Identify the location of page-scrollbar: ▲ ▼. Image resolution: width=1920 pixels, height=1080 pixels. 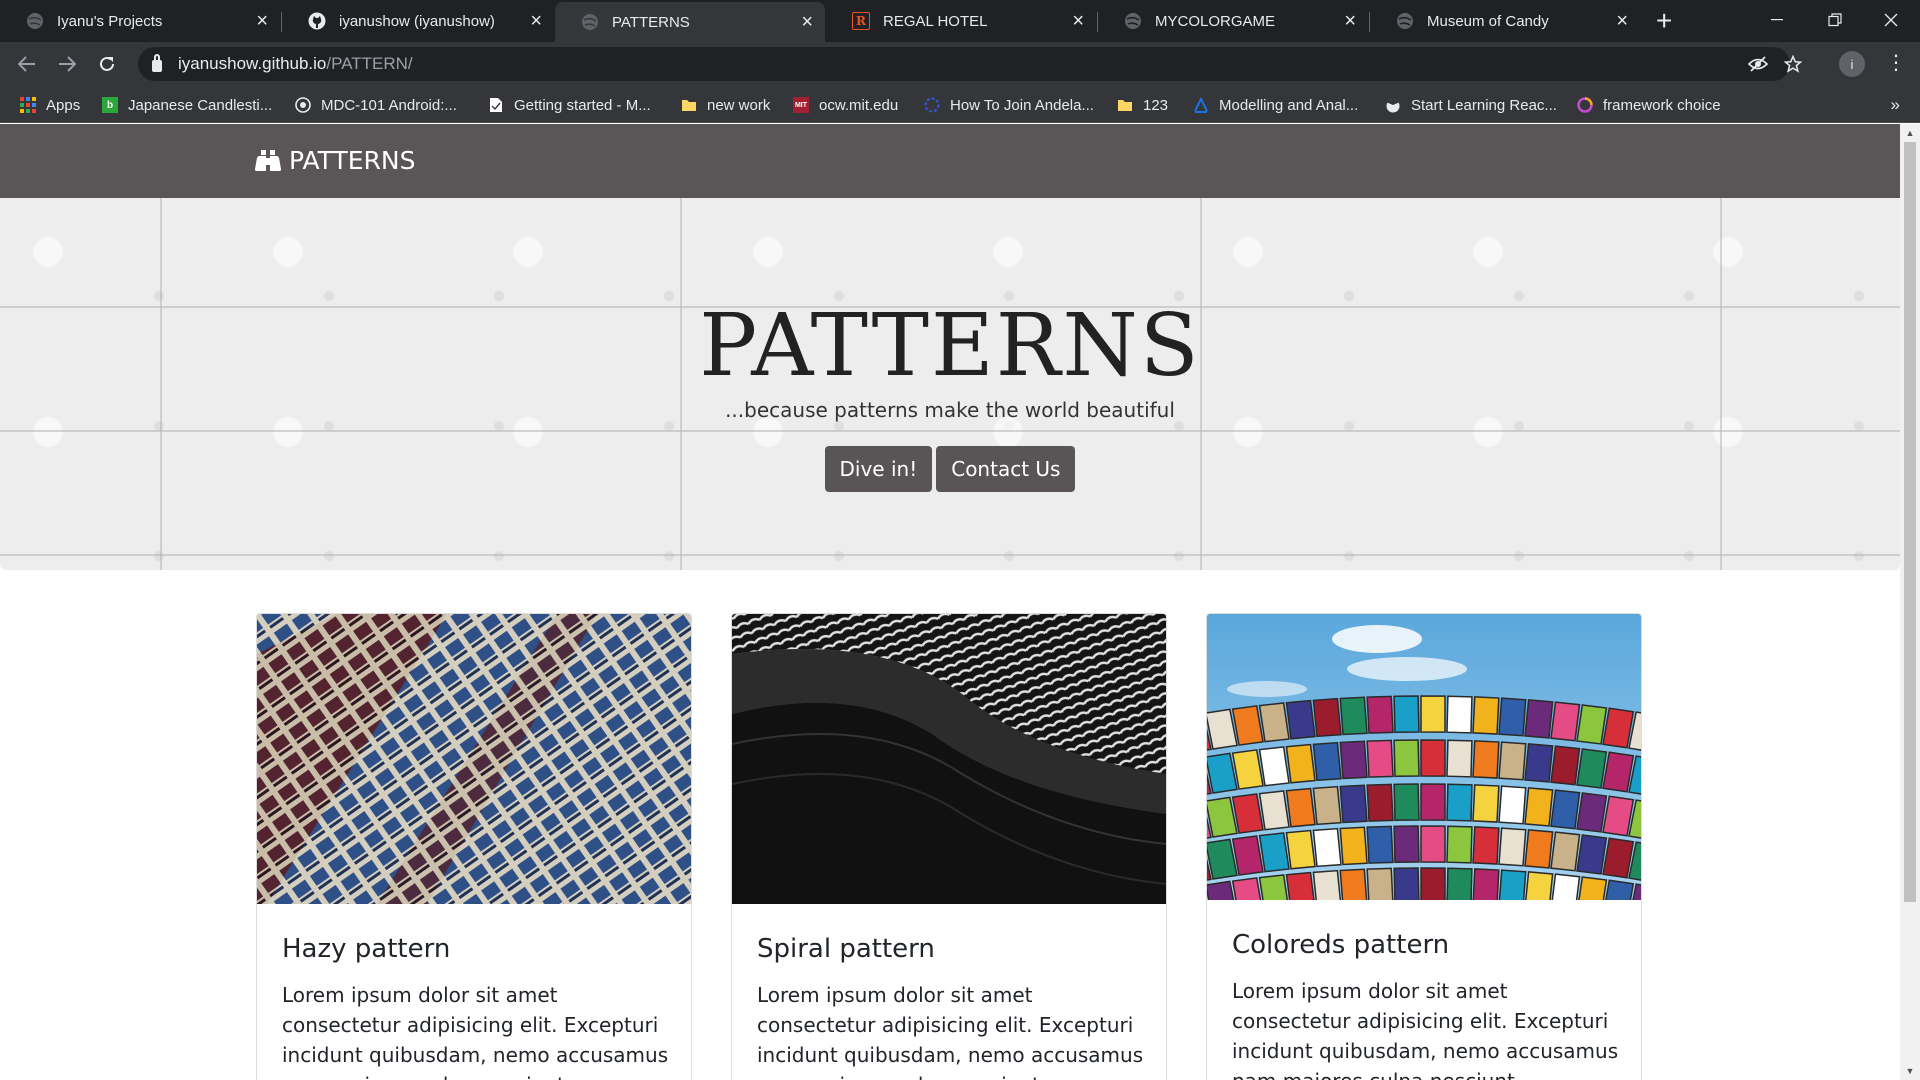
(1910, 602).